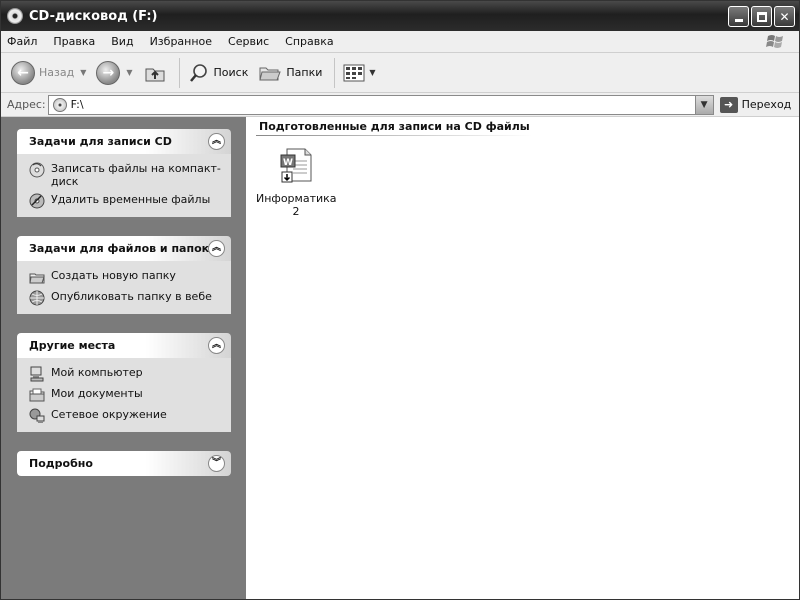 The height and width of the screenshot is (600, 800). What do you see at coordinates (77, 104) in the screenshot?
I see `address-value: F:\` at bounding box center [77, 104].